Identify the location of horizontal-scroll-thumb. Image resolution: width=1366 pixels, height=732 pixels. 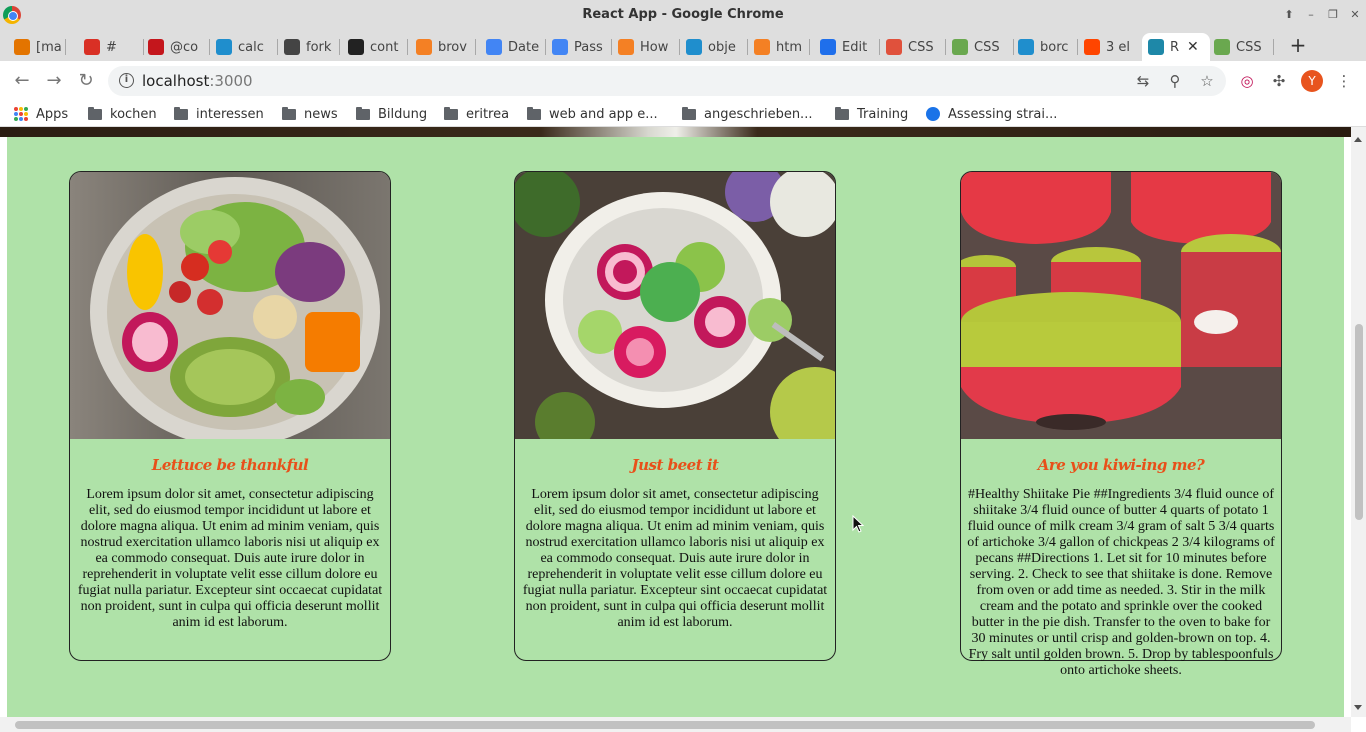
(665, 725).